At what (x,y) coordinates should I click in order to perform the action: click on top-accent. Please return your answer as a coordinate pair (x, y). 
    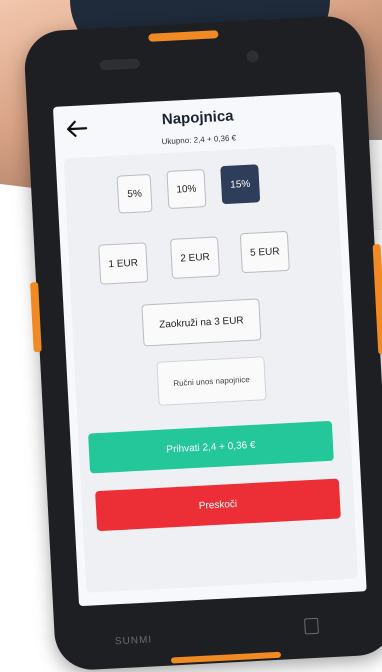
    Looking at the image, I should click on (183, 36).